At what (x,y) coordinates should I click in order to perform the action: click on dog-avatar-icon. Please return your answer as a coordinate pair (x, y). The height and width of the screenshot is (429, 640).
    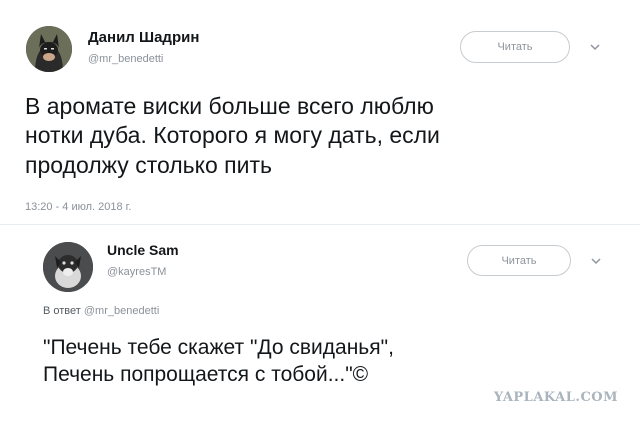
    Looking at the image, I should click on (68, 267).